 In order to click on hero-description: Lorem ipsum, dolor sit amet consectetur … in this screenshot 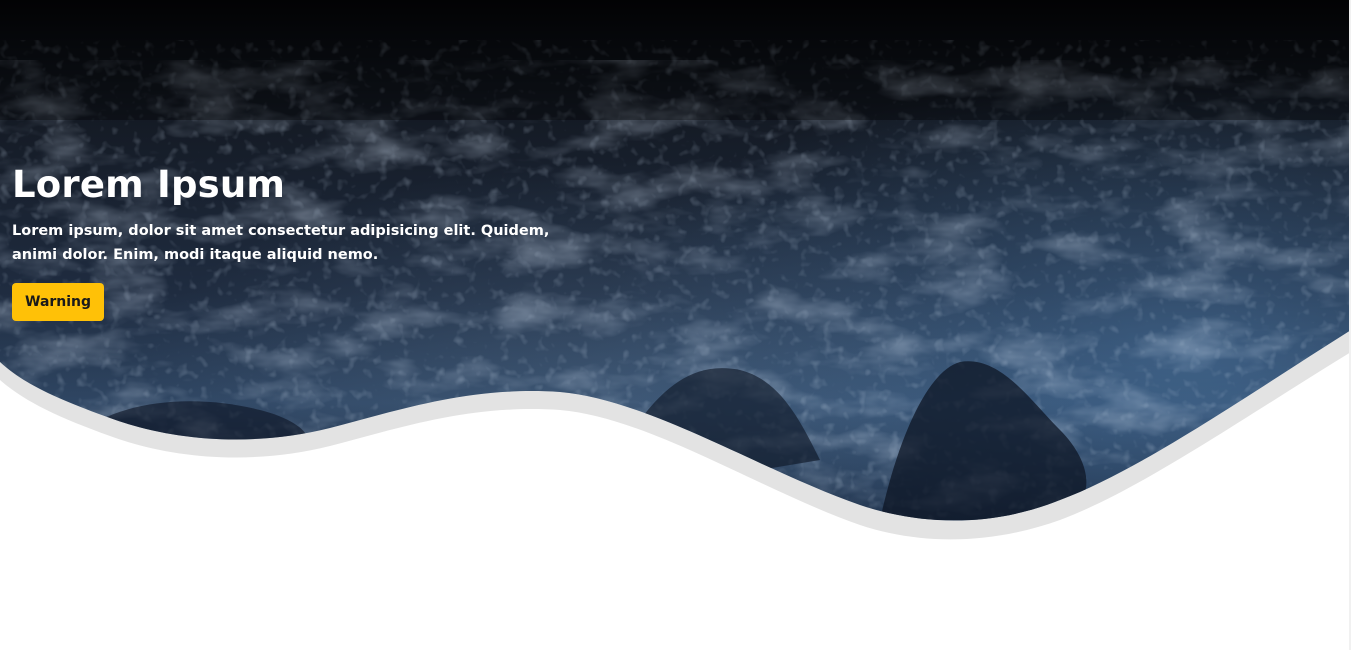, I will do `click(281, 243)`.